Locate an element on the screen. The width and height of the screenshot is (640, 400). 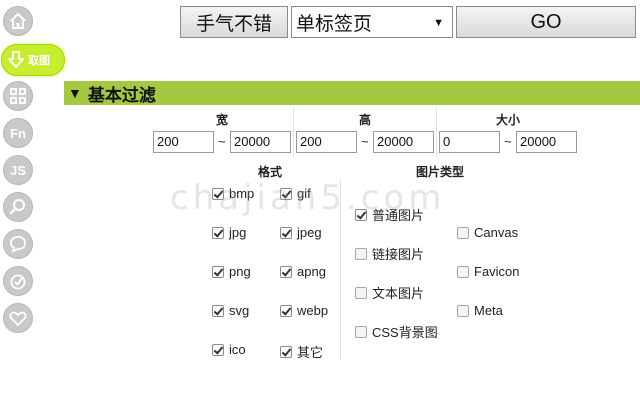
checkbox-label: gif is located at coordinates (304, 193).